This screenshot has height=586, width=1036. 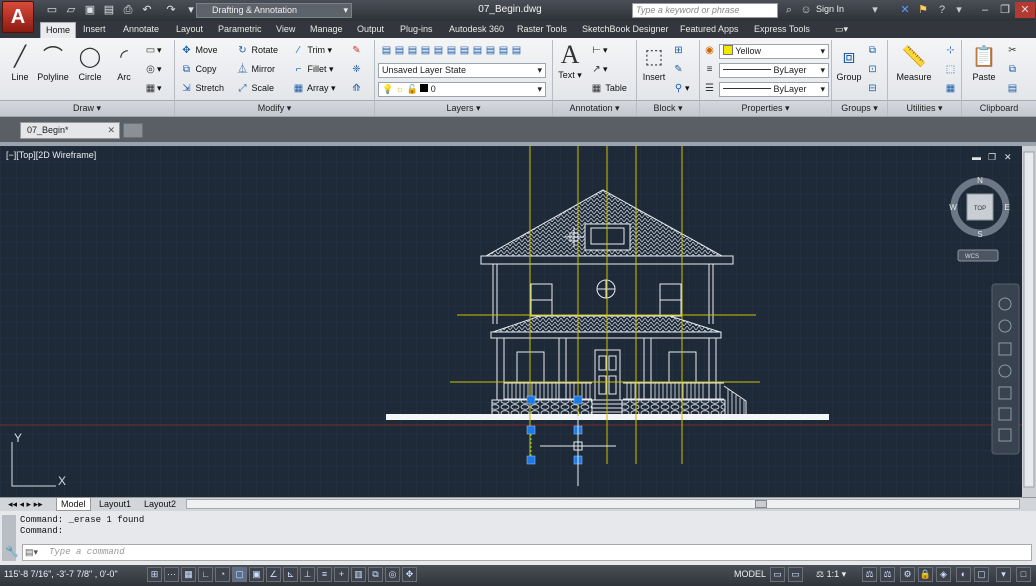 I want to click on layer-tools-row: ▤ ▤ ▤ ▤ ▤ ▤ ▤ ▤ ▤ ▤ ▤, so click(x=451, y=50).